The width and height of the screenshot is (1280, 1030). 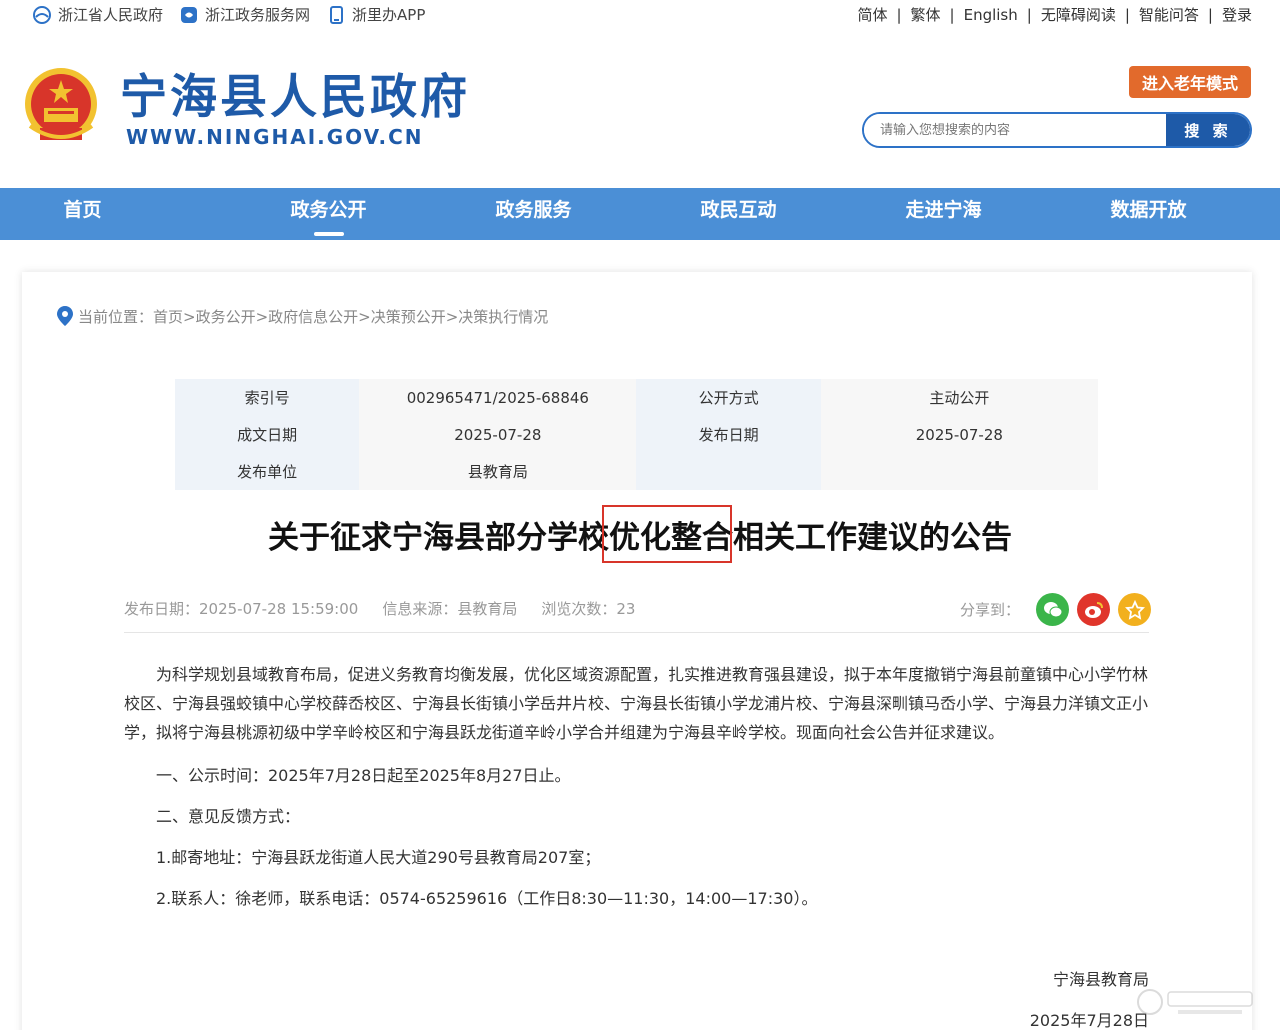 I want to click on search-button: 搜 索, so click(x=1208, y=130).